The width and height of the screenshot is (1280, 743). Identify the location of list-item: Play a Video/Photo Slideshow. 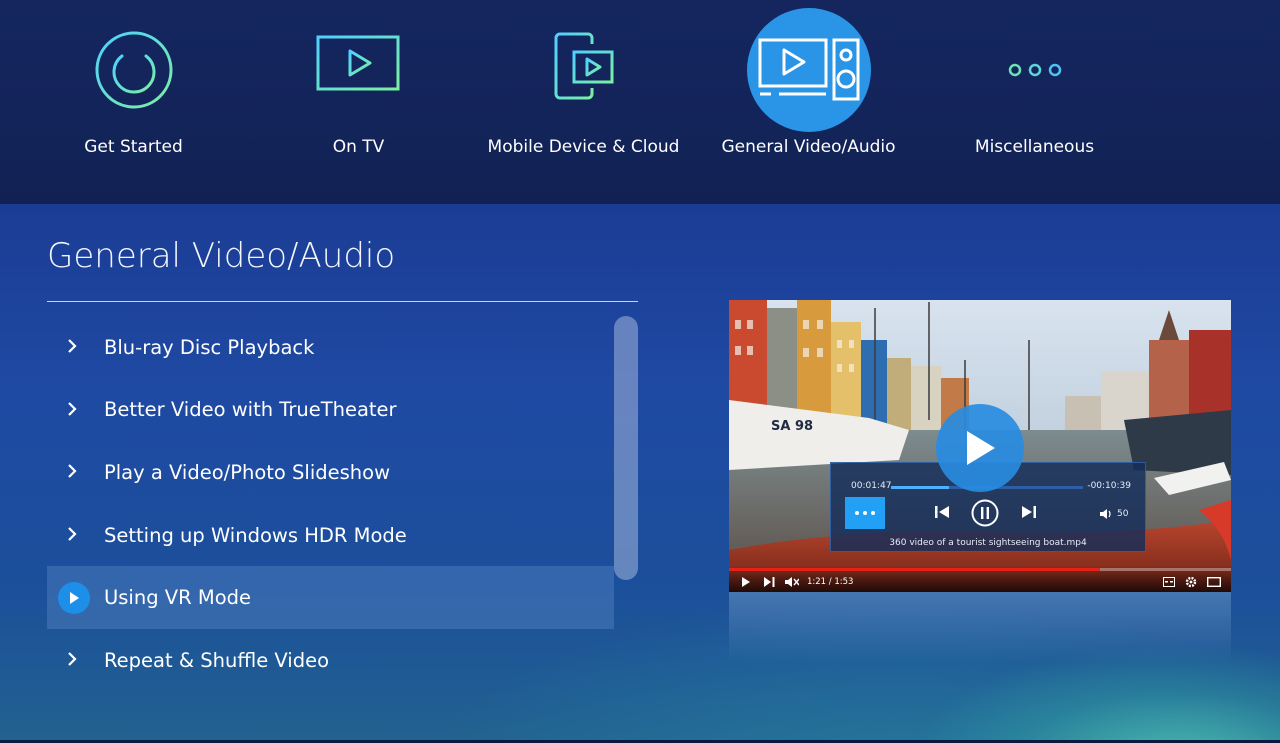
(330, 472).